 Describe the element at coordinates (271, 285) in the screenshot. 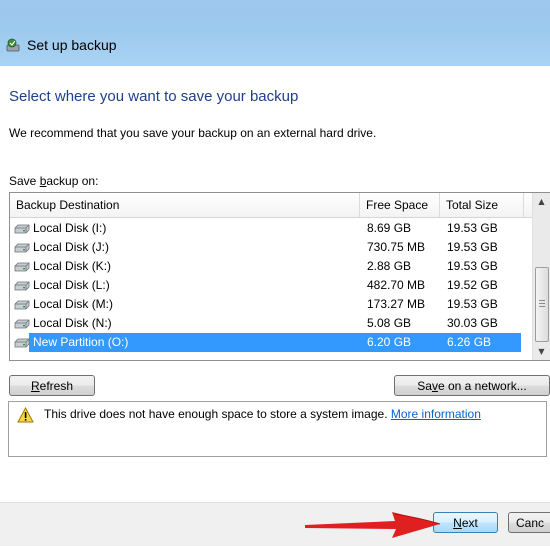

I see `table-row: Local Disk (L:) 482.70 MB 19.52 GB` at that location.